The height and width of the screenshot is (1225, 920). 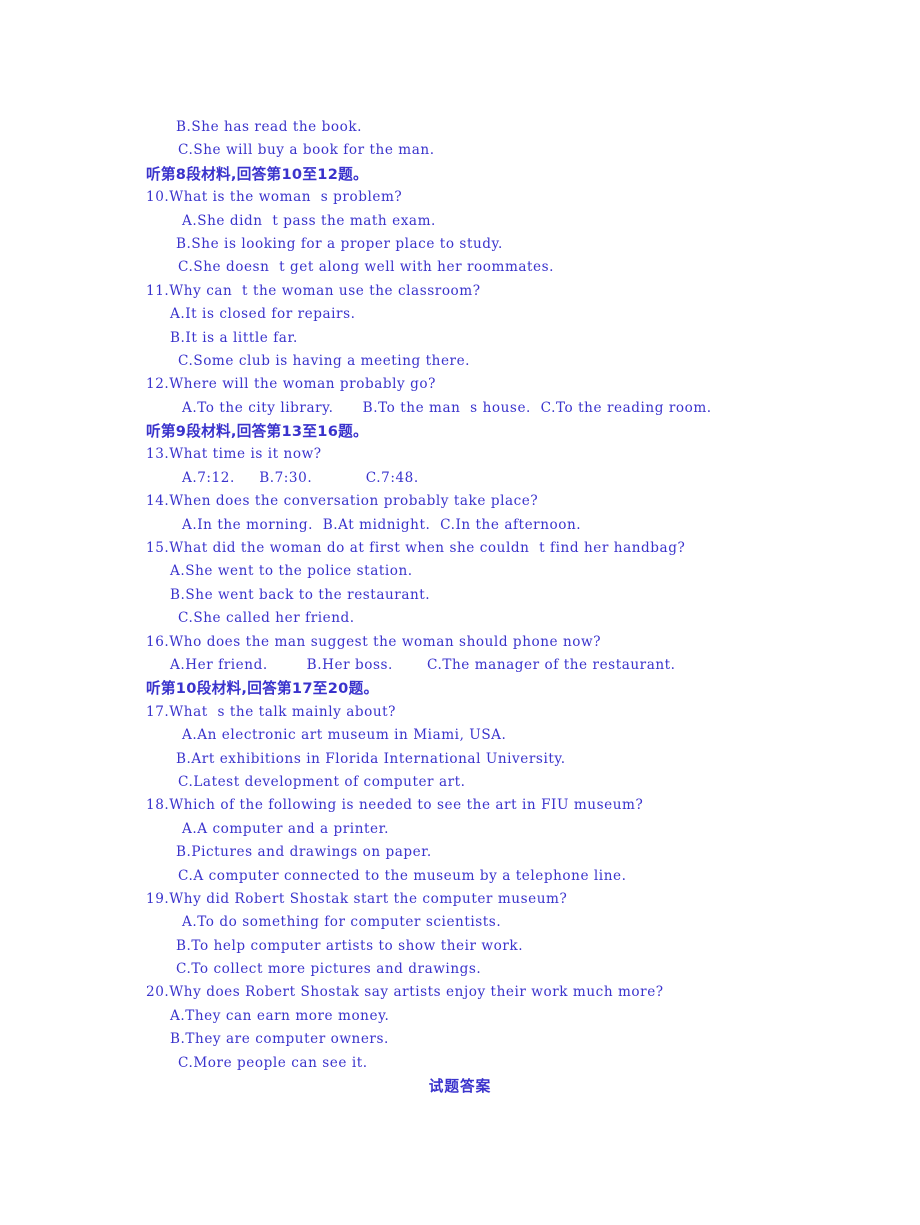 What do you see at coordinates (286, 828) in the screenshot?
I see `question-line: A.A computer and a printer.` at bounding box center [286, 828].